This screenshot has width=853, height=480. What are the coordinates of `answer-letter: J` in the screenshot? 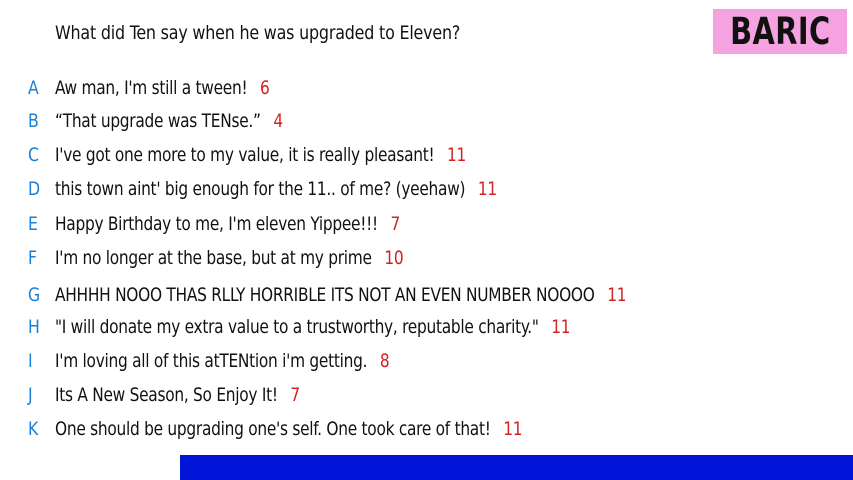 It's located at (30, 395).